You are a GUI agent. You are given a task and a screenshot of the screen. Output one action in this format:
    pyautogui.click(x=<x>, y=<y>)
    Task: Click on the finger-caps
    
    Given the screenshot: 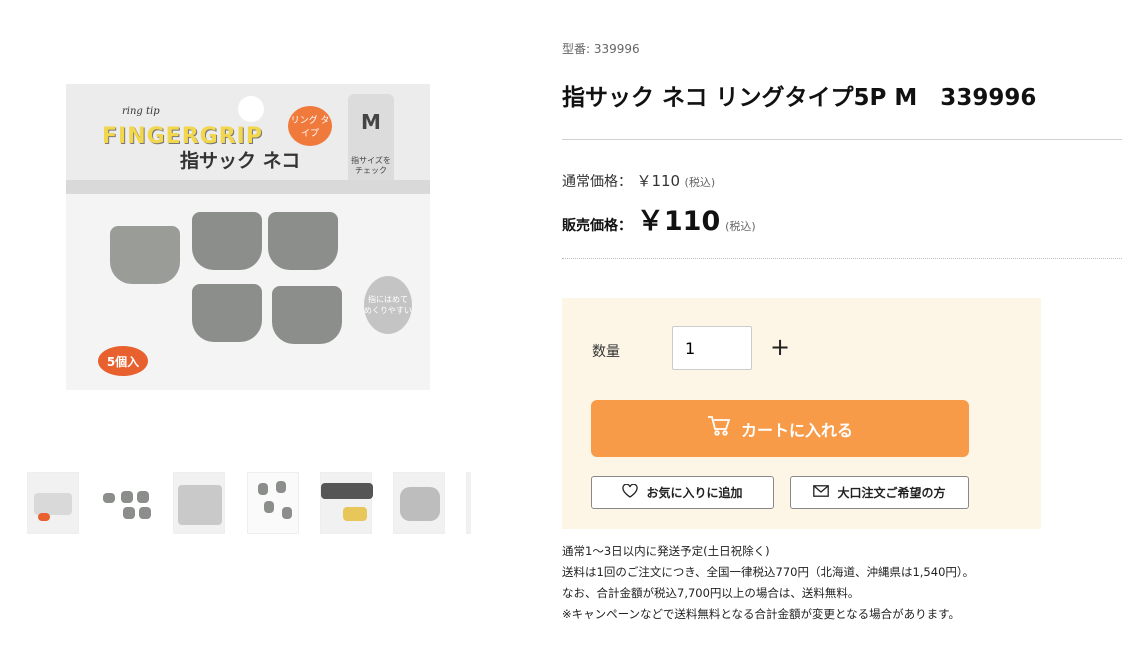 What is the action you would take?
    pyautogui.click(x=226, y=282)
    